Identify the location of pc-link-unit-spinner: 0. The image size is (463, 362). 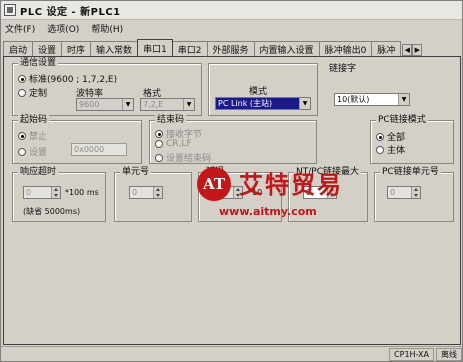
(404, 192).